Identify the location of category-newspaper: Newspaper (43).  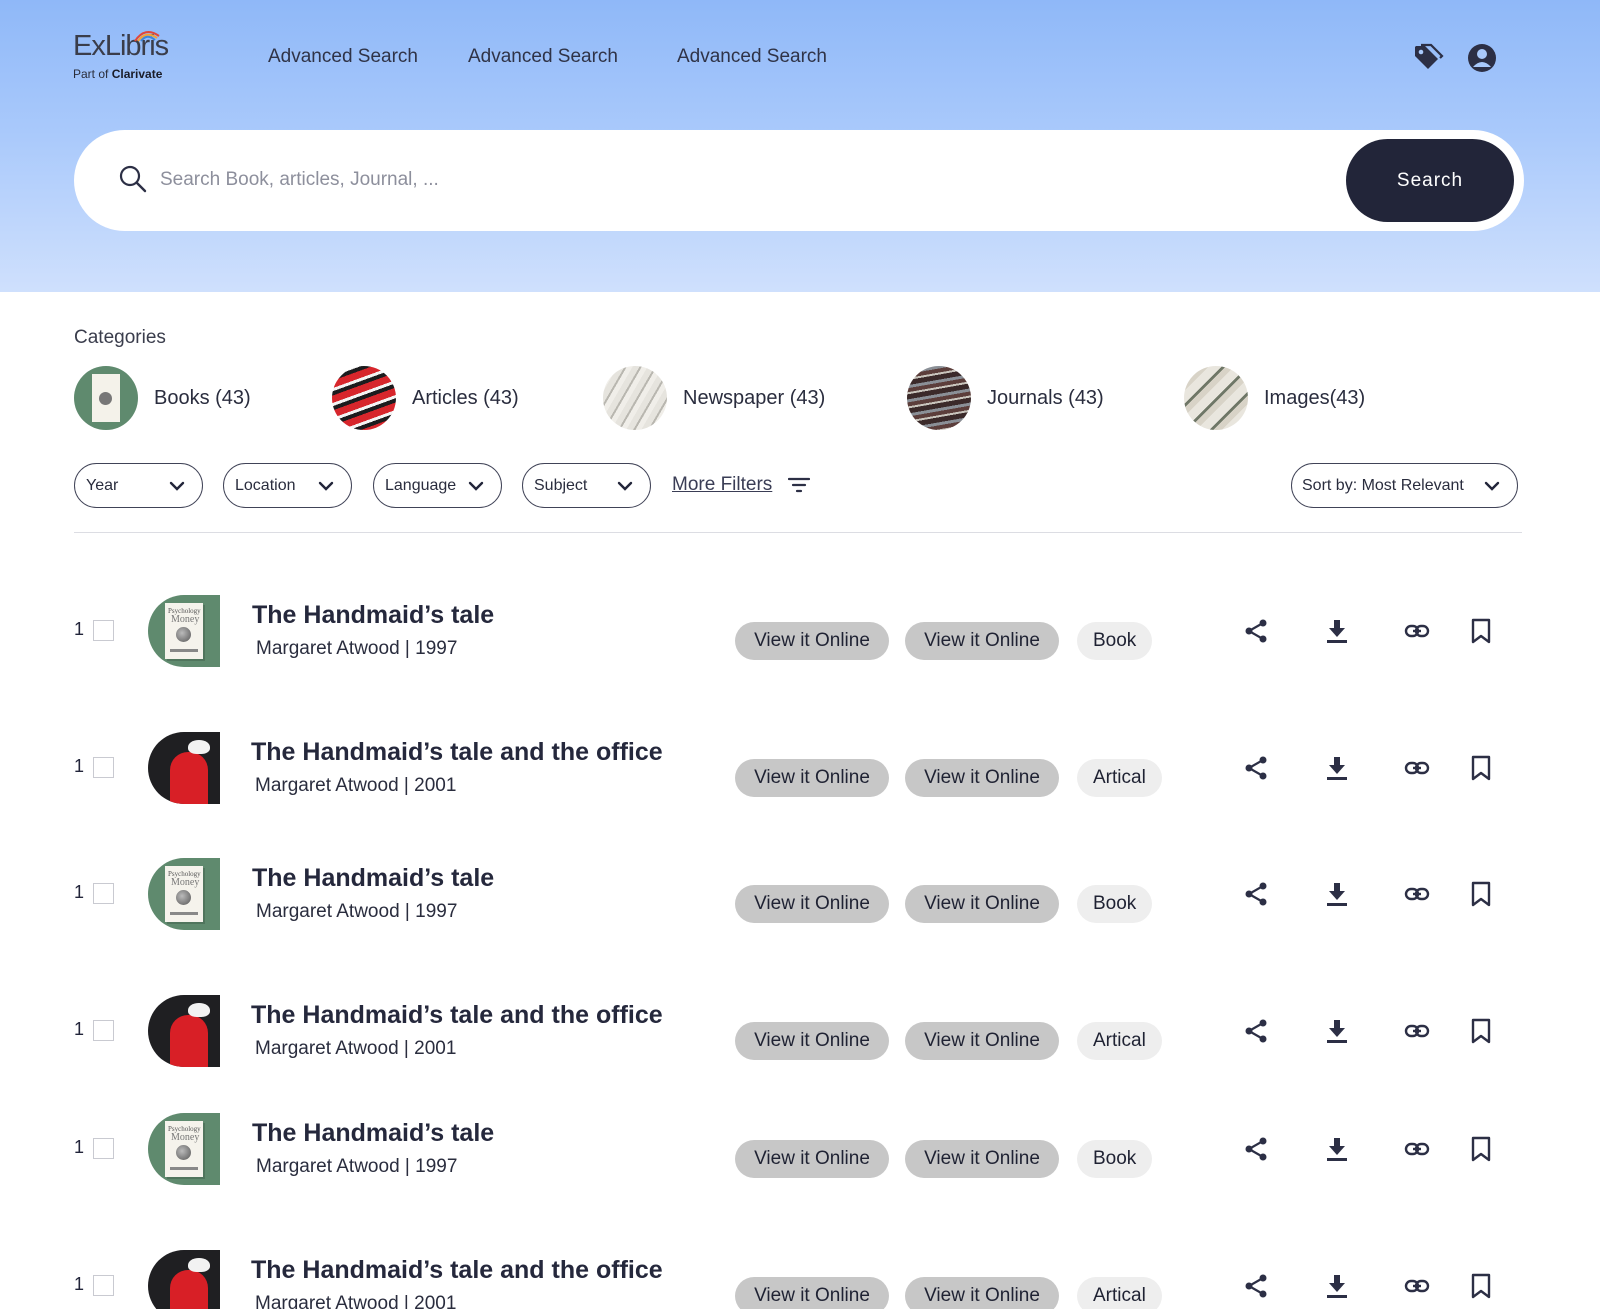
(714, 398).